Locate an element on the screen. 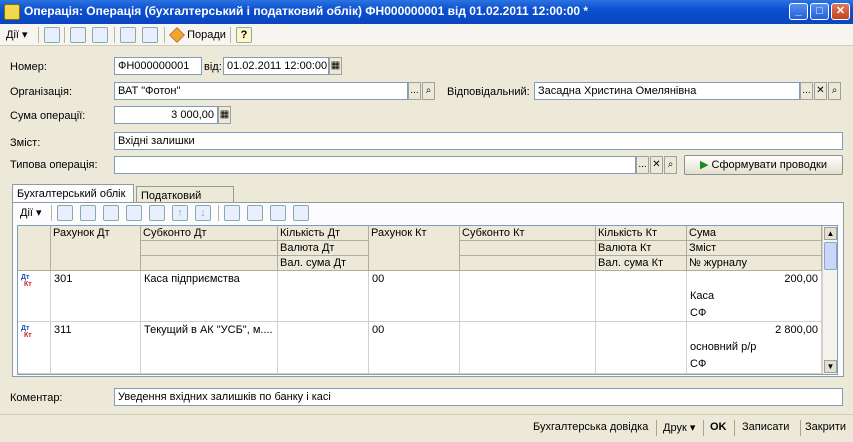 Image resolution: width=853 pixels, height=442 pixels. prev-icon is located at coordinates (52, 35).